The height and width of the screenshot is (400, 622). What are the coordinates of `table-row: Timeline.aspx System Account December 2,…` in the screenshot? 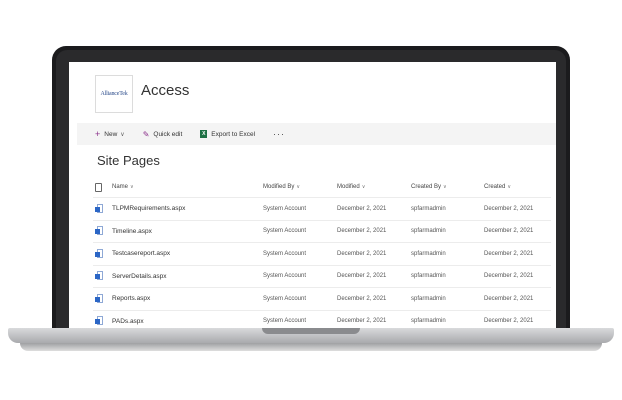 It's located at (322, 232).